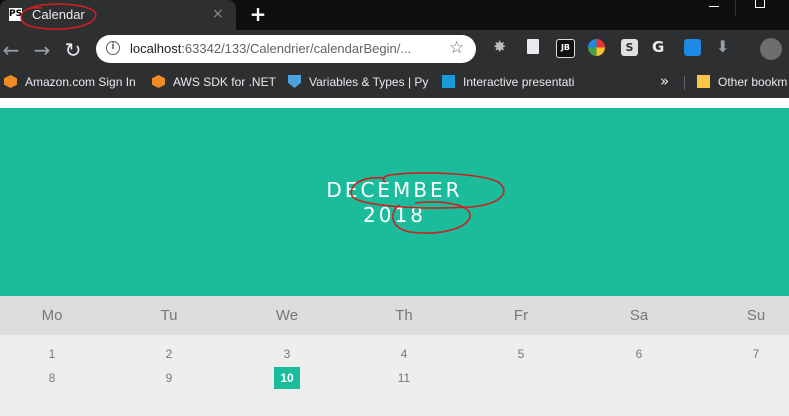 This screenshot has width=789, height=416. I want to click on trello-extension-icon, so click(692, 47).